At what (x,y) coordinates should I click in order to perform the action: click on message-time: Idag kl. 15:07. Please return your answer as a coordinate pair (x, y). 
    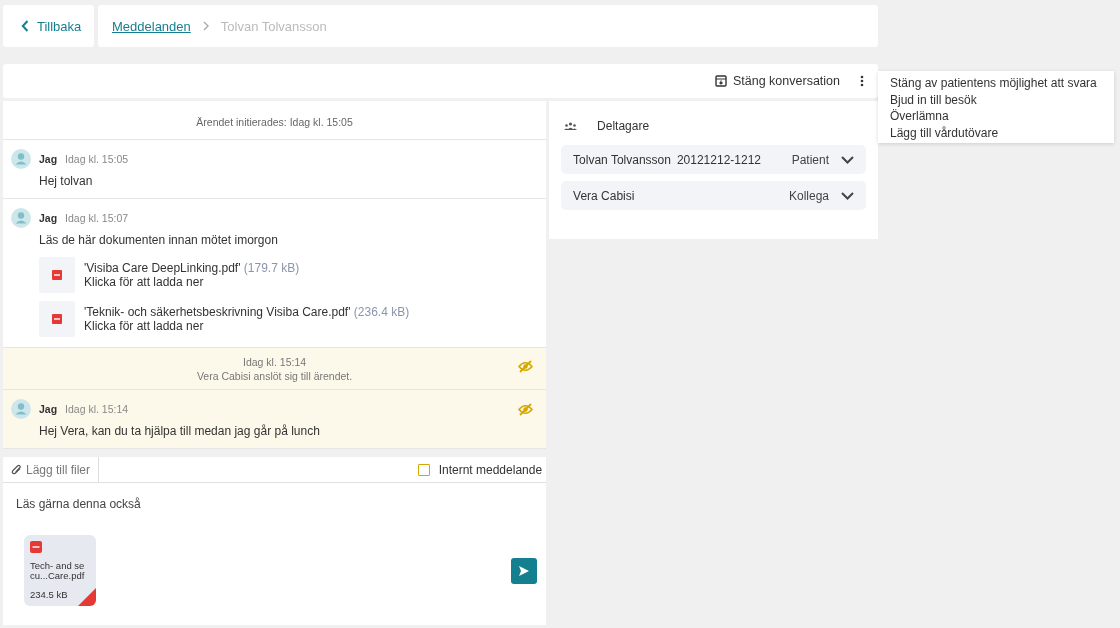
    Looking at the image, I should click on (97, 218).